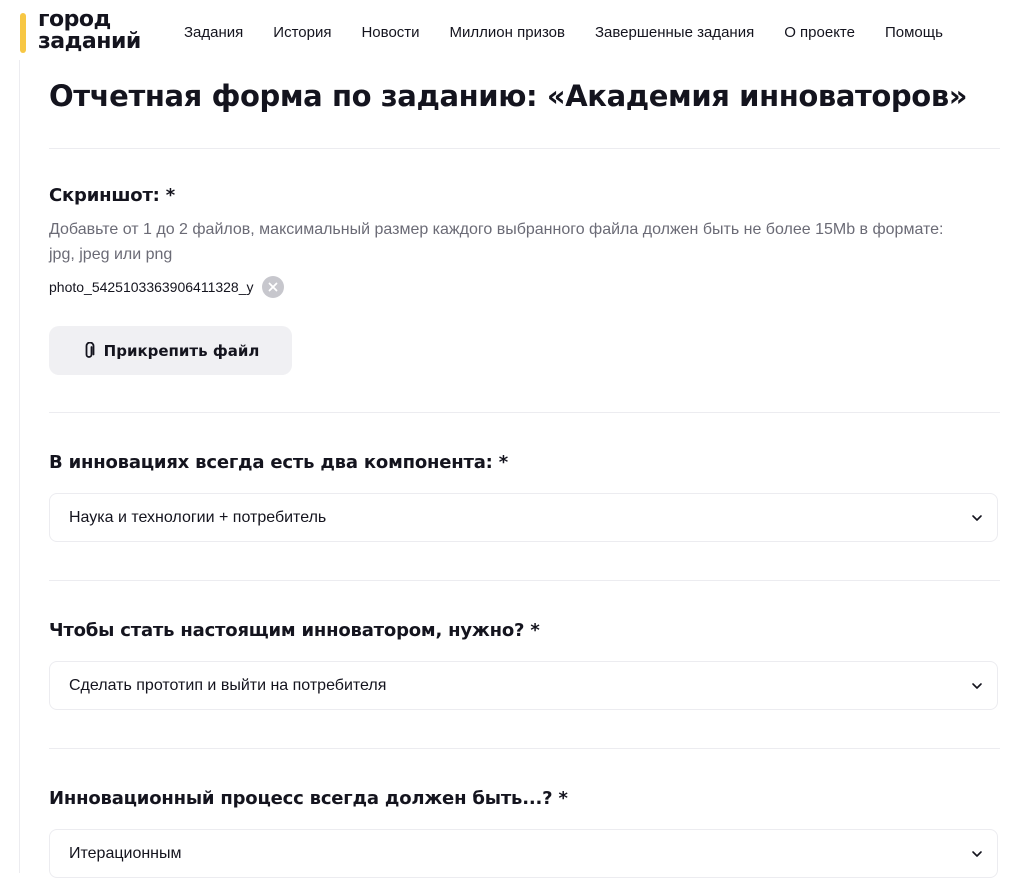  Describe the element at coordinates (112, 195) in the screenshot. I see `screenshot-label: Скриншот: *` at that location.